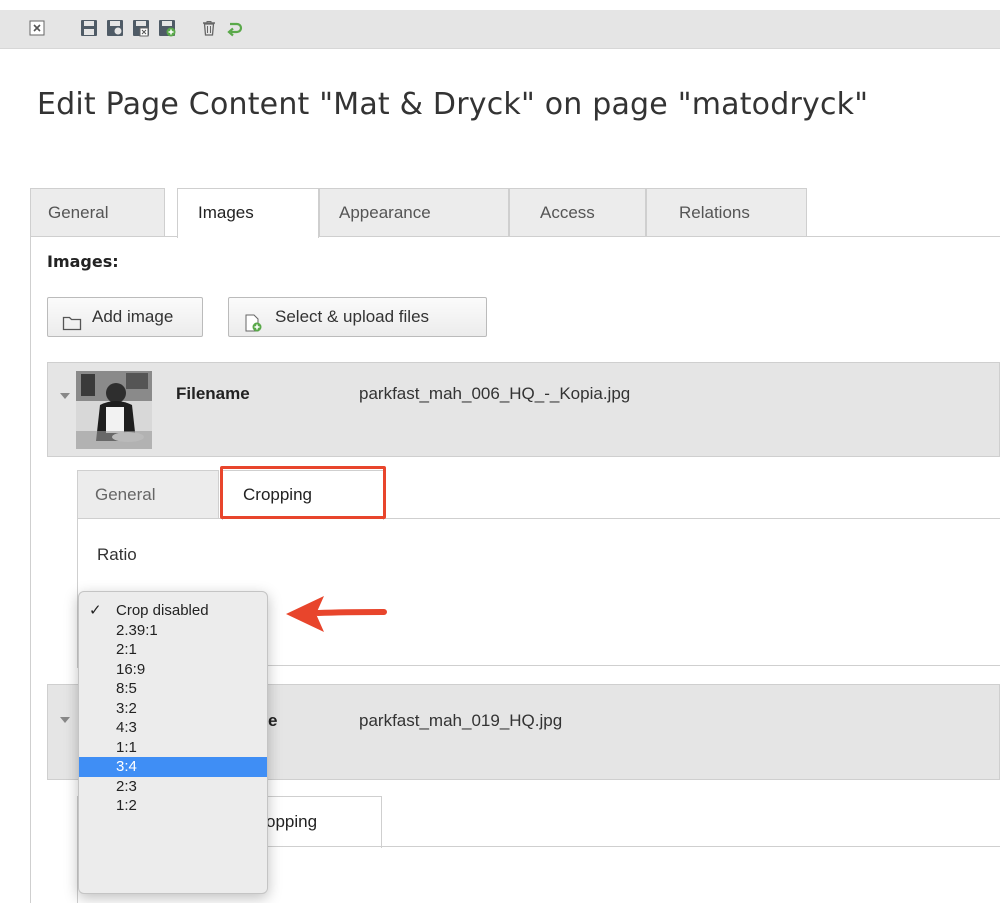 The height and width of the screenshot is (903, 1000). What do you see at coordinates (133, 316) in the screenshot?
I see `add-image-label: Add image` at bounding box center [133, 316].